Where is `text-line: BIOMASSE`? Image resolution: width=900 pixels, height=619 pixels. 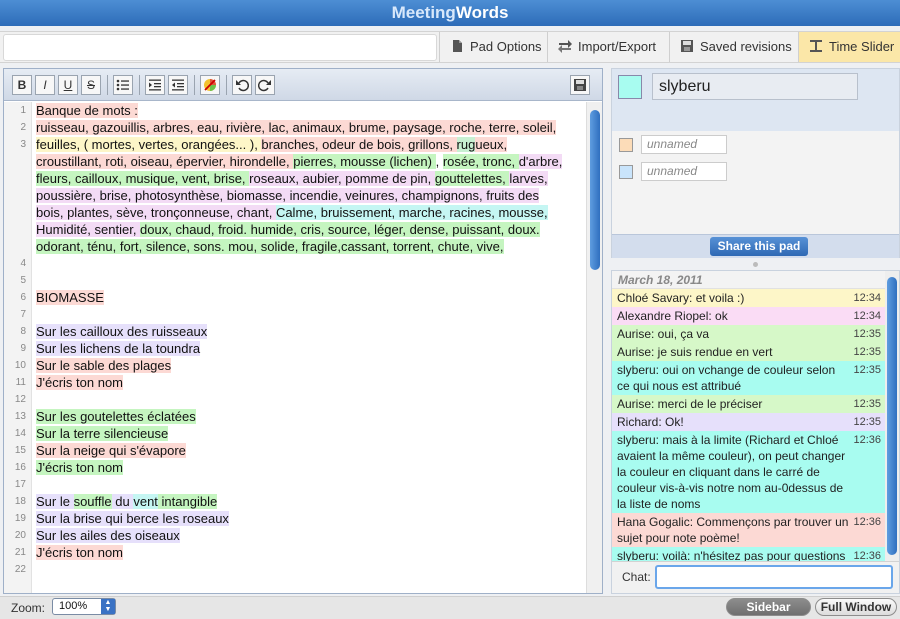
text-line: BIOMASSE is located at coordinates (311, 297).